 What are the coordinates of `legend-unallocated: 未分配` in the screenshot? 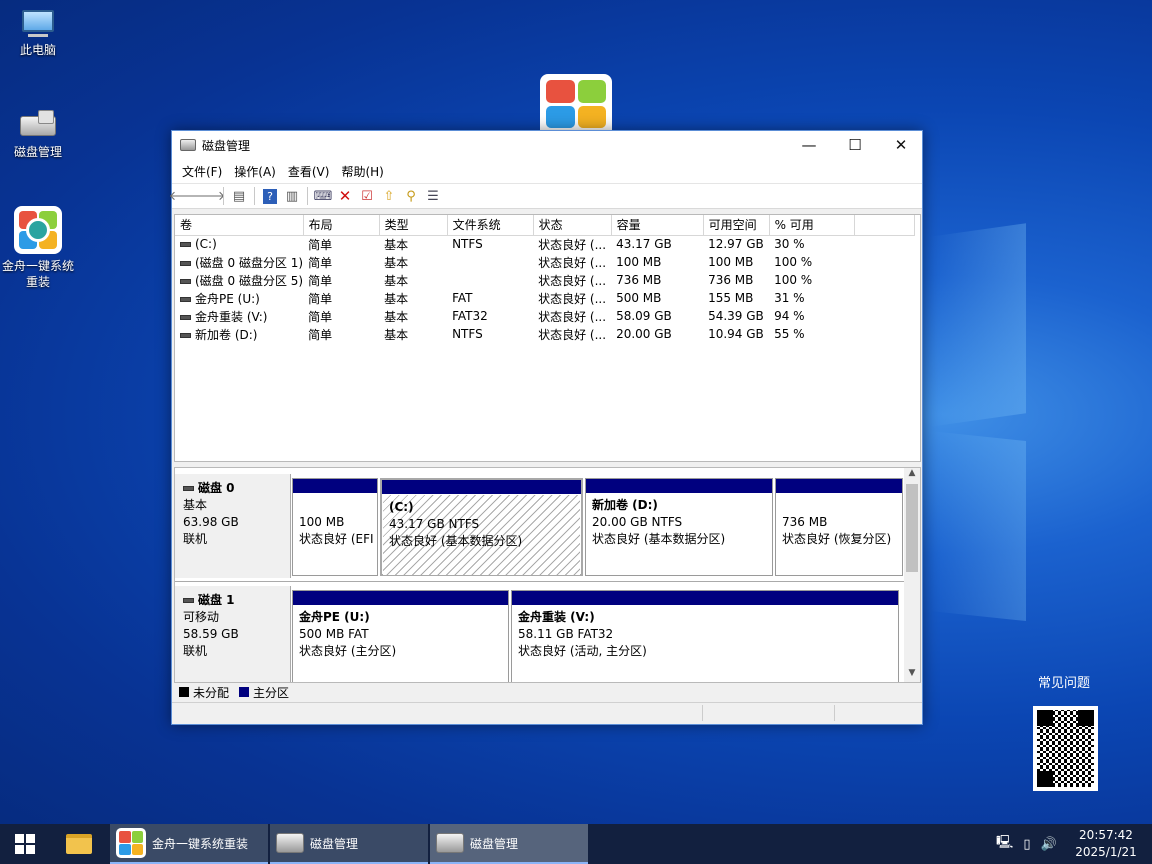 It's located at (211, 692).